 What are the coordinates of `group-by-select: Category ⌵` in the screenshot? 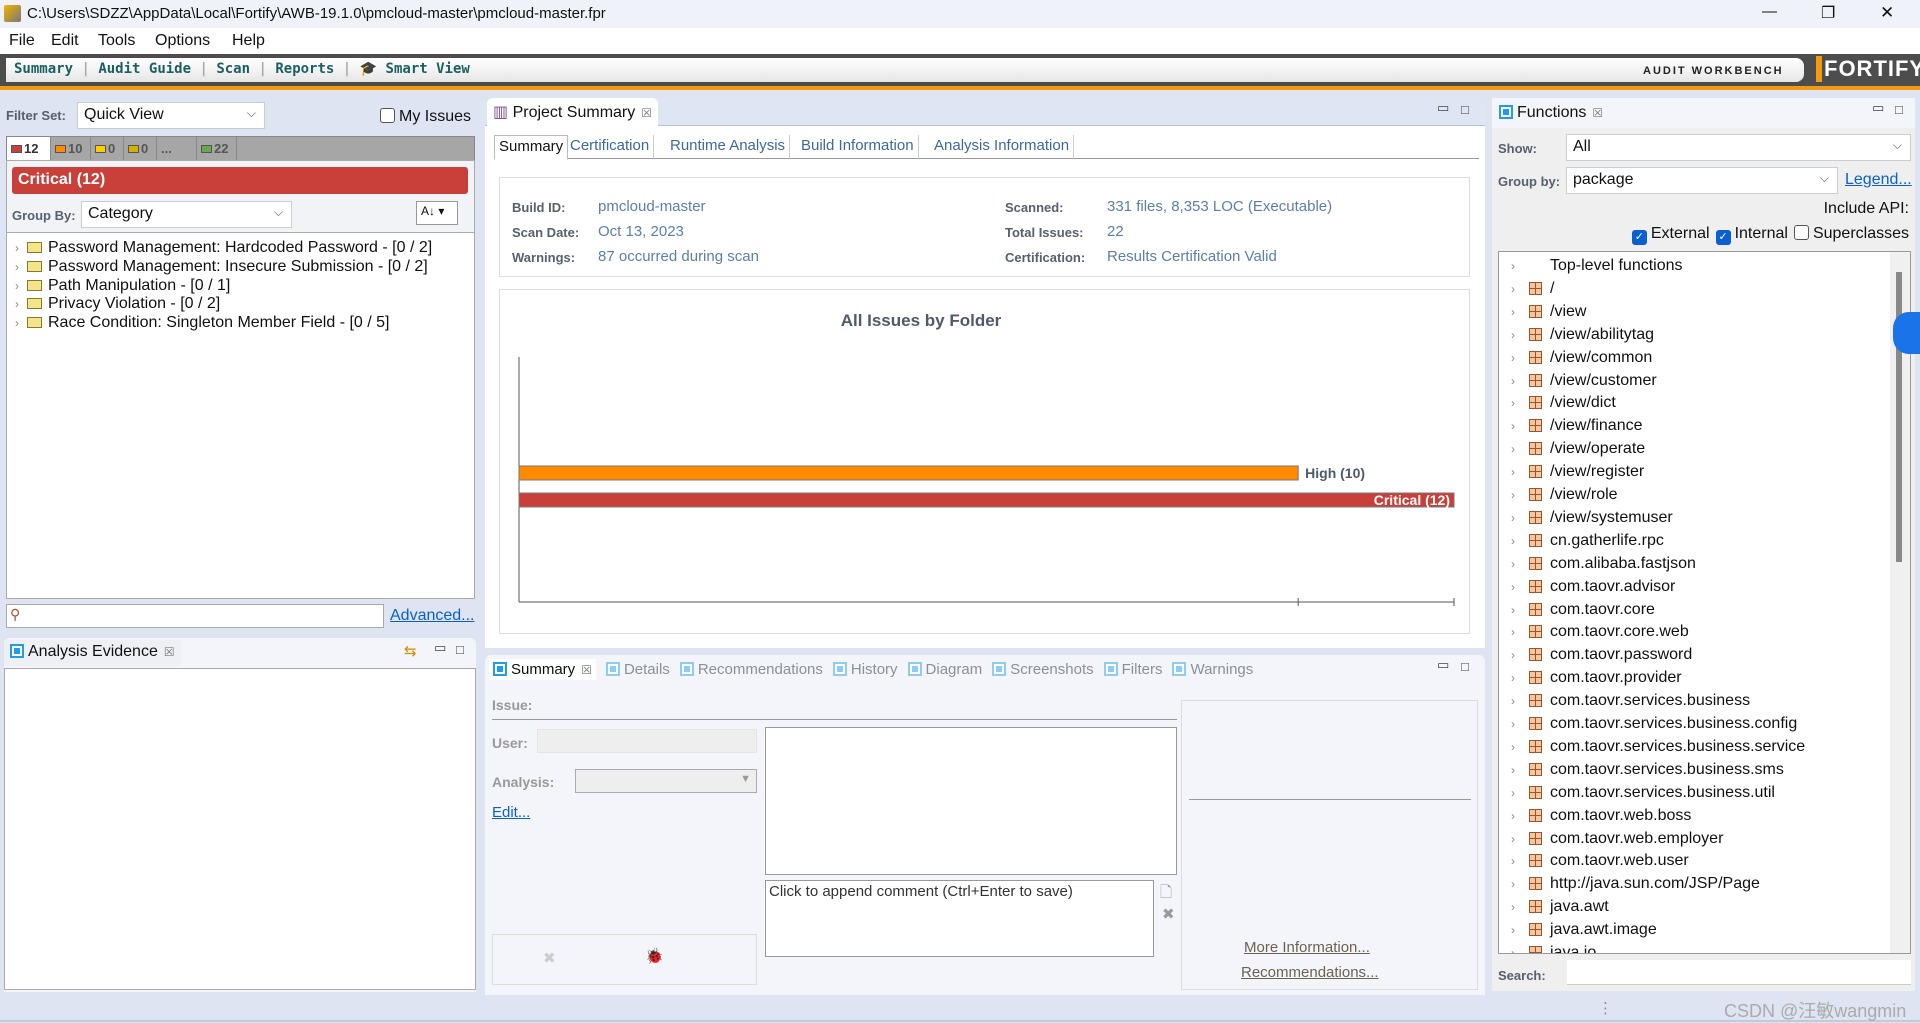 It's located at (186, 214).